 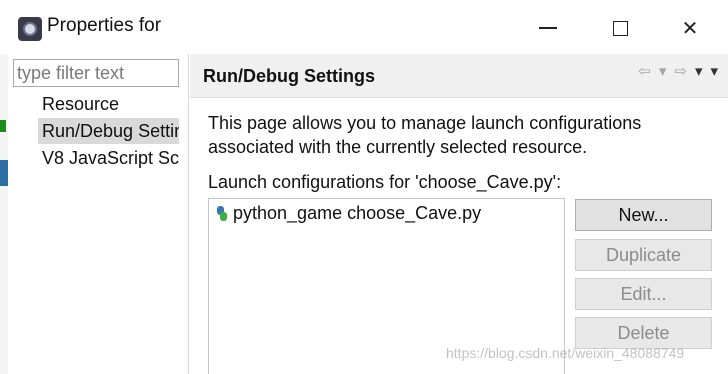 What do you see at coordinates (289, 76) in the screenshot?
I see `page-title: Run/Debug Settings` at bounding box center [289, 76].